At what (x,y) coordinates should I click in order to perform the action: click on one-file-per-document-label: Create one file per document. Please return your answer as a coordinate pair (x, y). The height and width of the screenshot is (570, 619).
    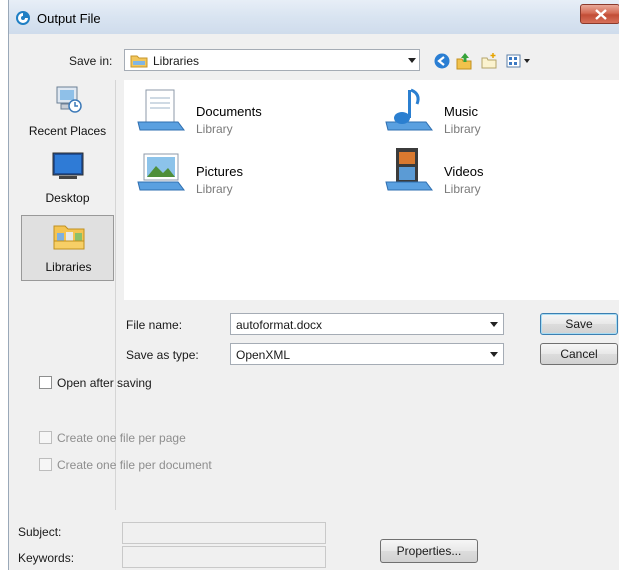
    Looking at the image, I should click on (134, 465).